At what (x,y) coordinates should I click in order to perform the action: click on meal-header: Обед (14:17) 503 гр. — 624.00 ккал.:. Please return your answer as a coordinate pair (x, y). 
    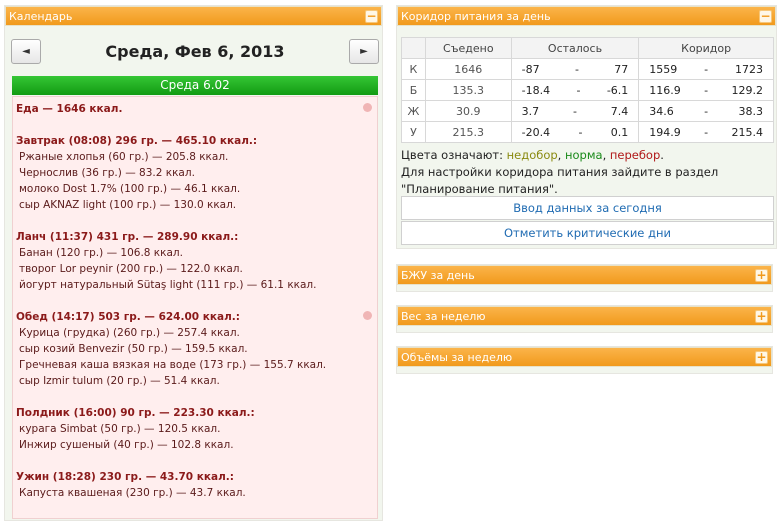
    Looking at the image, I should click on (128, 317).